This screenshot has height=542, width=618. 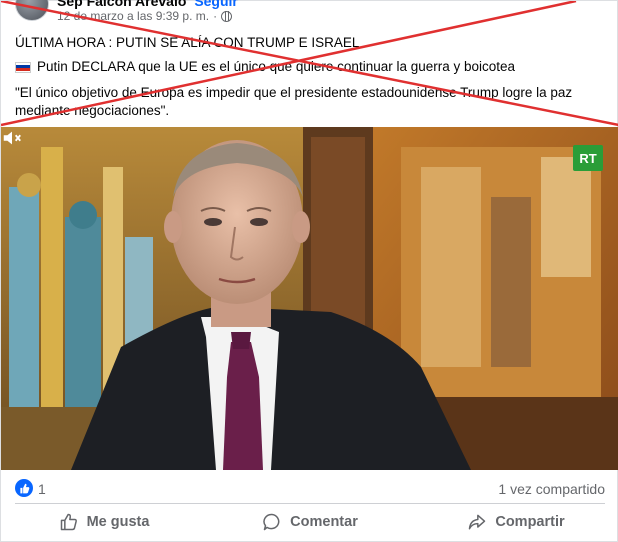 I want to click on share-button: Compartir, so click(x=515, y=522).